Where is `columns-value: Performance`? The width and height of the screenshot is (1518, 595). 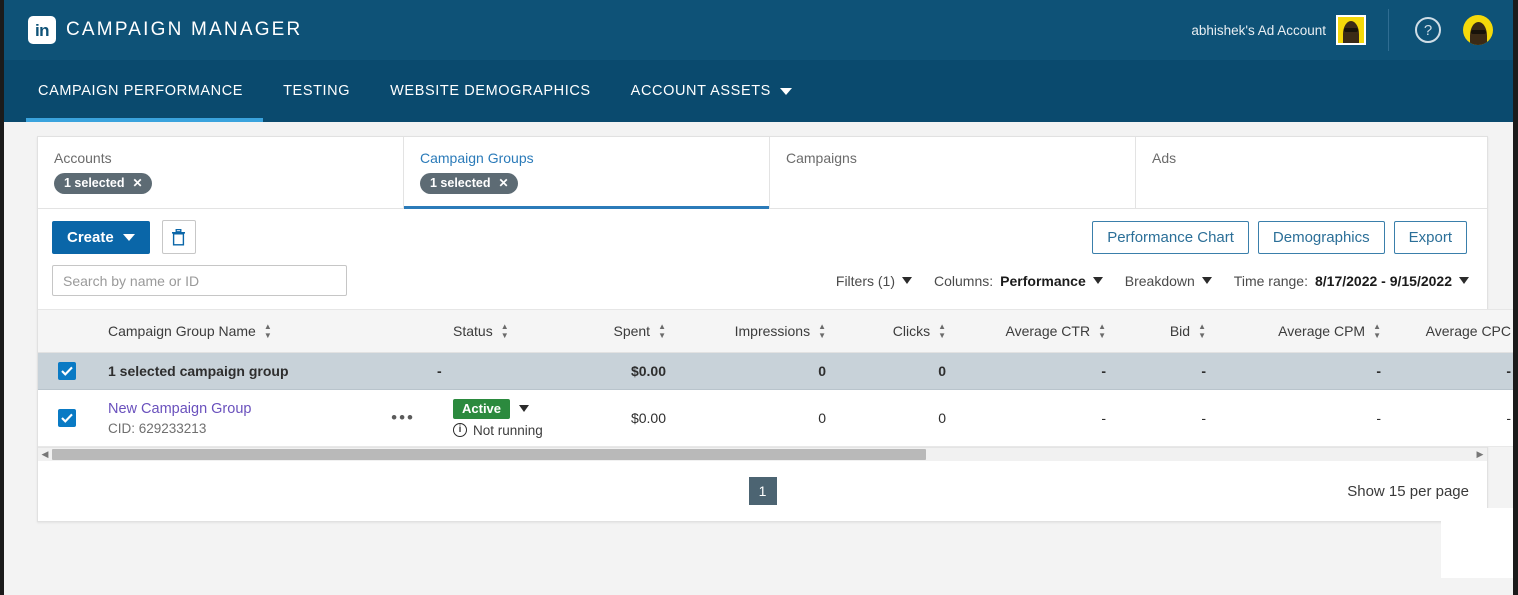 columns-value: Performance is located at coordinates (1043, 280).